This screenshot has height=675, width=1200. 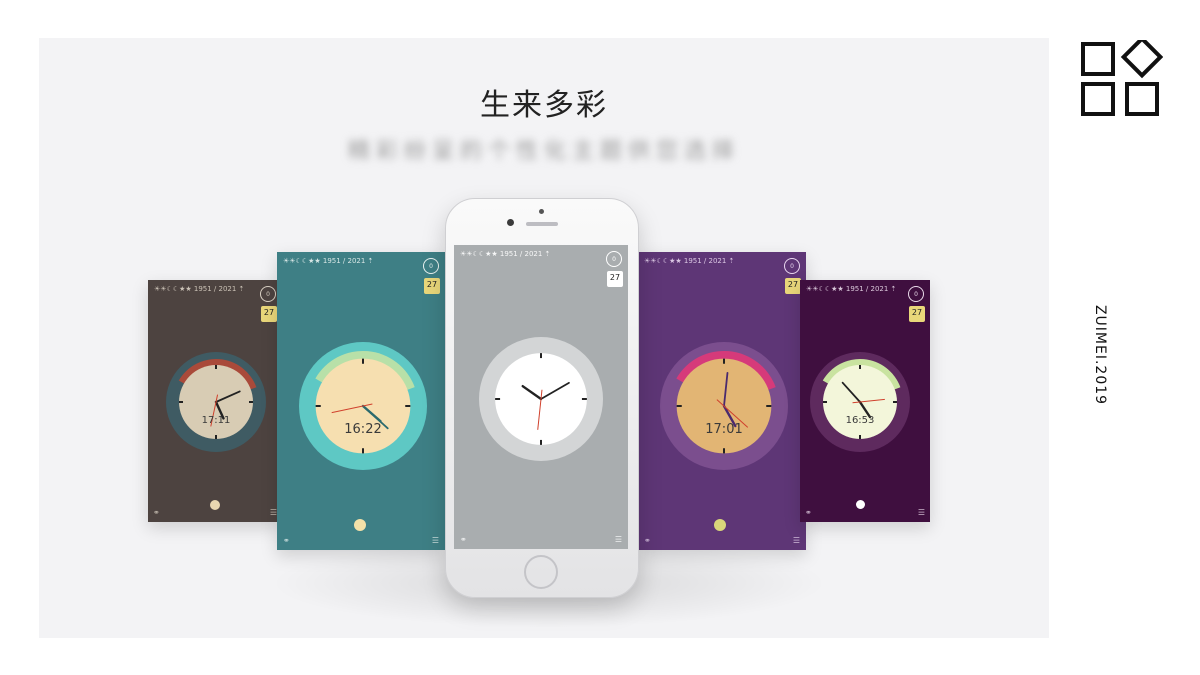 What do you see at coordinates (860, 402) in the screenshot?
I see `clock-face: 16:53` at bounding box center [860, 402].